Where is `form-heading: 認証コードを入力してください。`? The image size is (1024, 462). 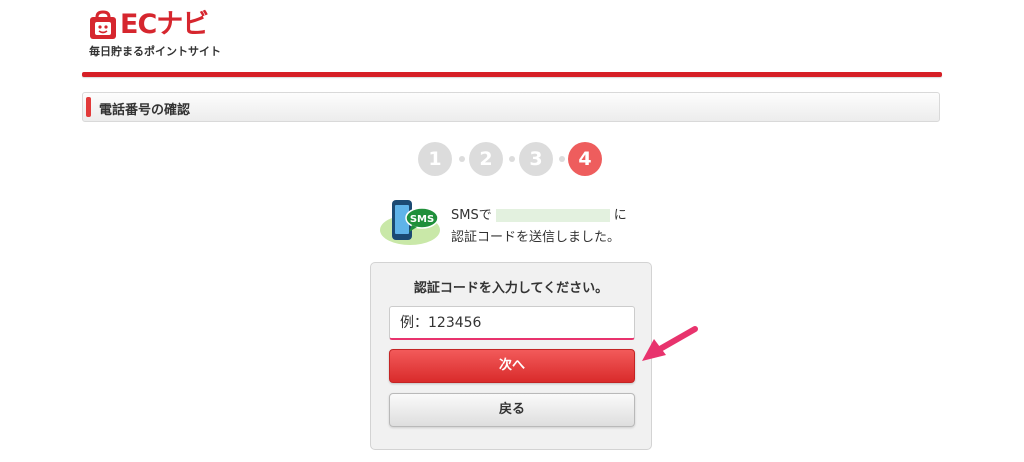
form-heading: 認証コードを入力してください。 is located at coordinates (511, 288).